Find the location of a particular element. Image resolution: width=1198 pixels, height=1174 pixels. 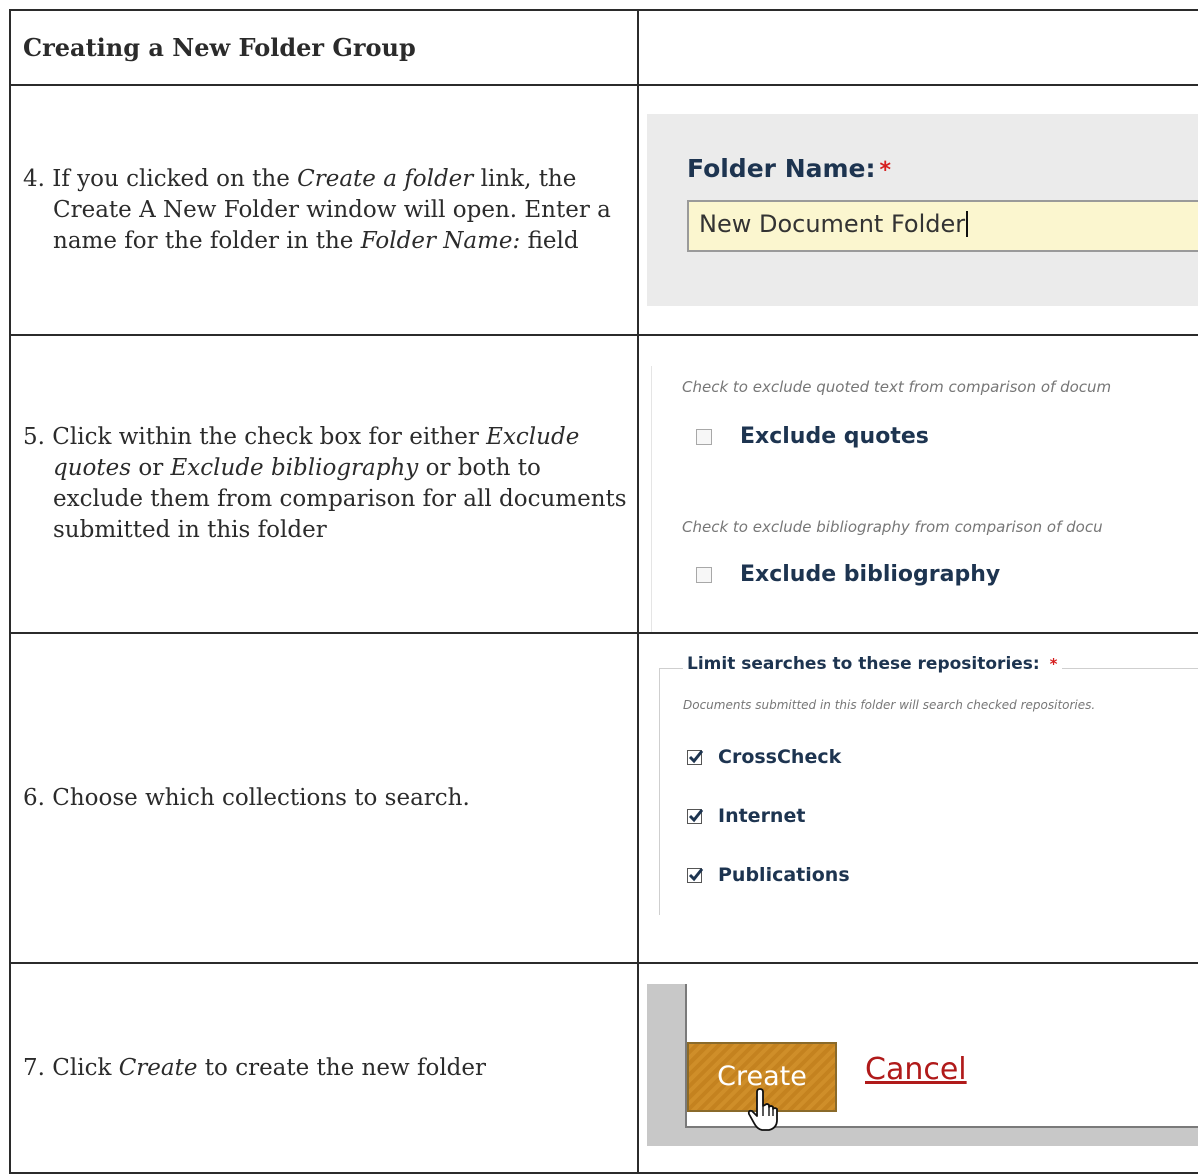

folder-name-input: New Document Folder is located at coordinates (942, 226).